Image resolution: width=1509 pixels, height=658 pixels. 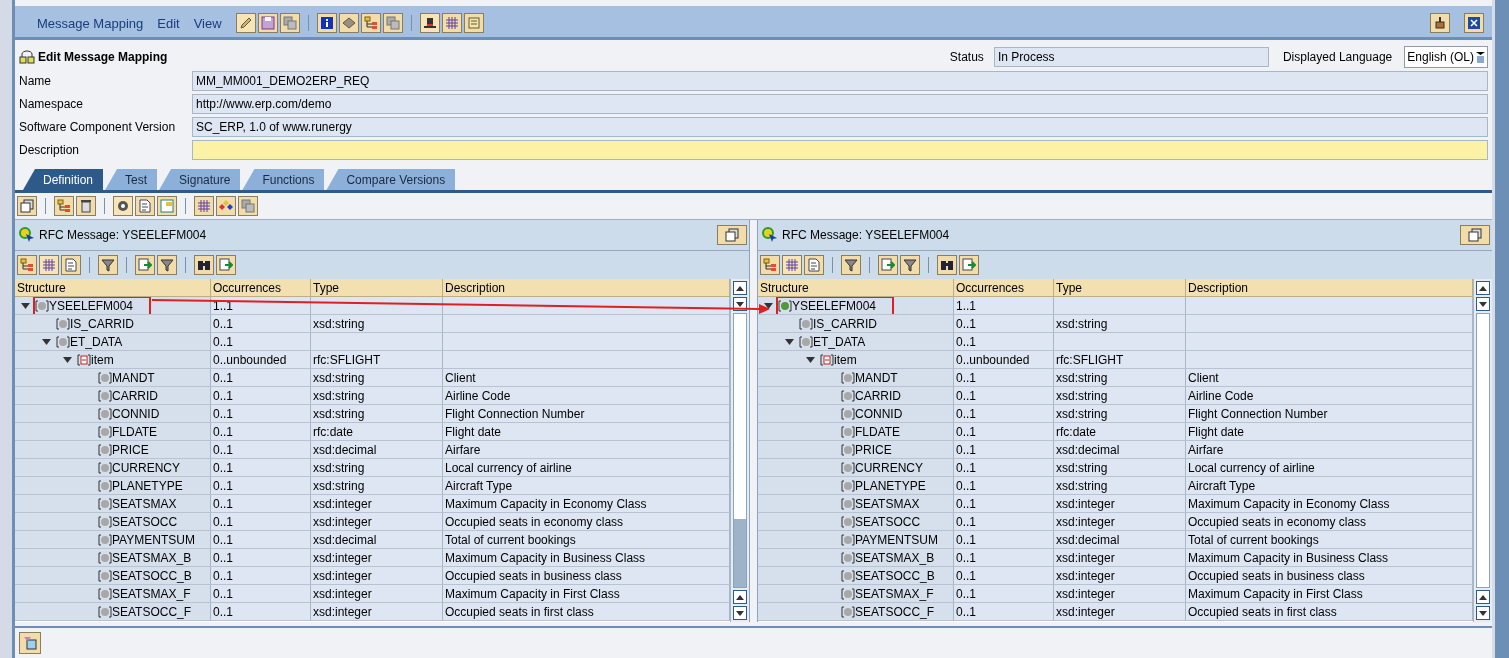 What do you see at coordinates (770, 235) in the screenshot?
I see `cursor-icon` at bounding box center [770, 235].